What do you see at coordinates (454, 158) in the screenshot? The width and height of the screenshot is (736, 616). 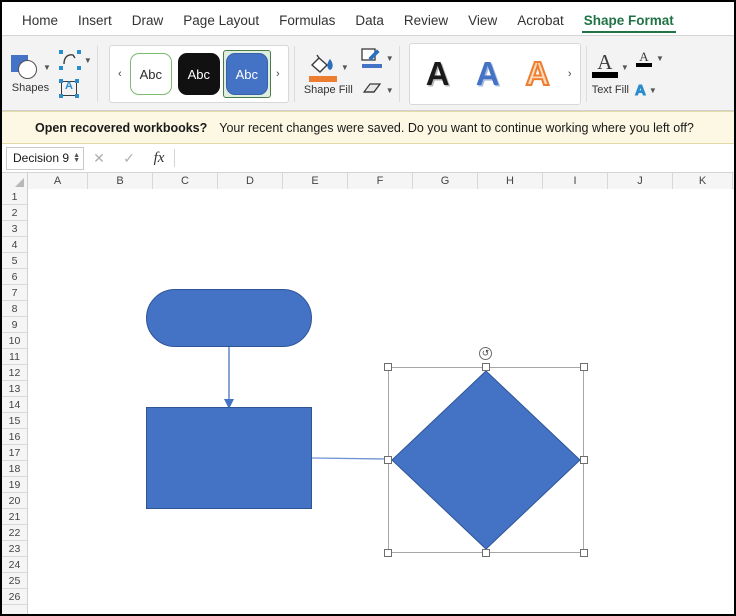 I see `formula-input` at bounding box center [454, 158].